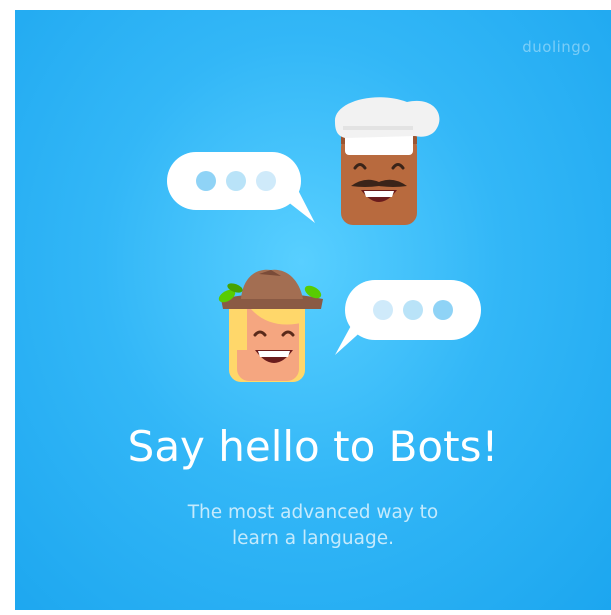 The width and height of the screenshot is (611, 615). Describe the element at coordinates (313, 512) in the screenshot. I see `subtitle-line-1: The most advanced way to` at that location.